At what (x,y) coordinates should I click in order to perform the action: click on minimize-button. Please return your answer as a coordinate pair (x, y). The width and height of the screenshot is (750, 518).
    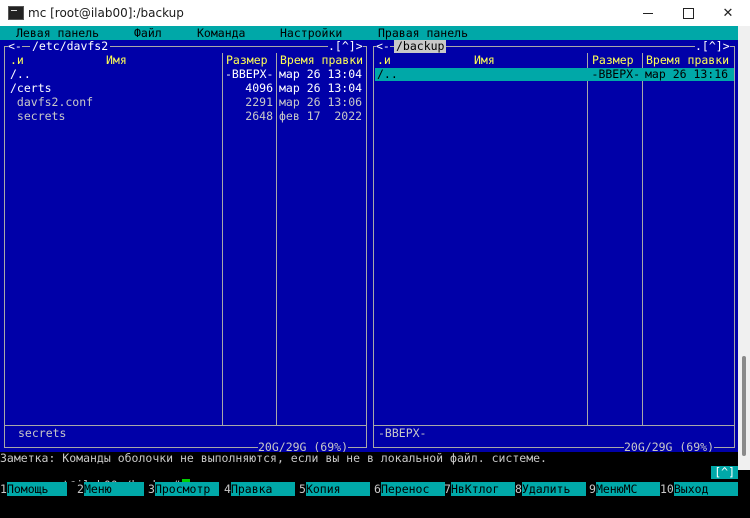
    Looking at the image, I should click on (648, 13).